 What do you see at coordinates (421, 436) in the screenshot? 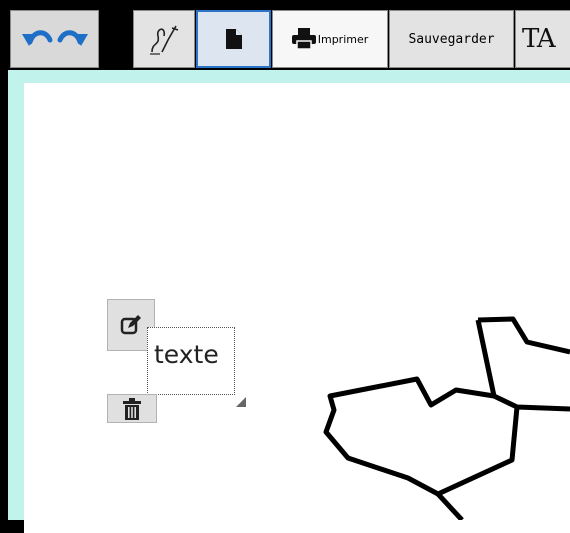
I see `region-main` at bounding box center [421, 436].